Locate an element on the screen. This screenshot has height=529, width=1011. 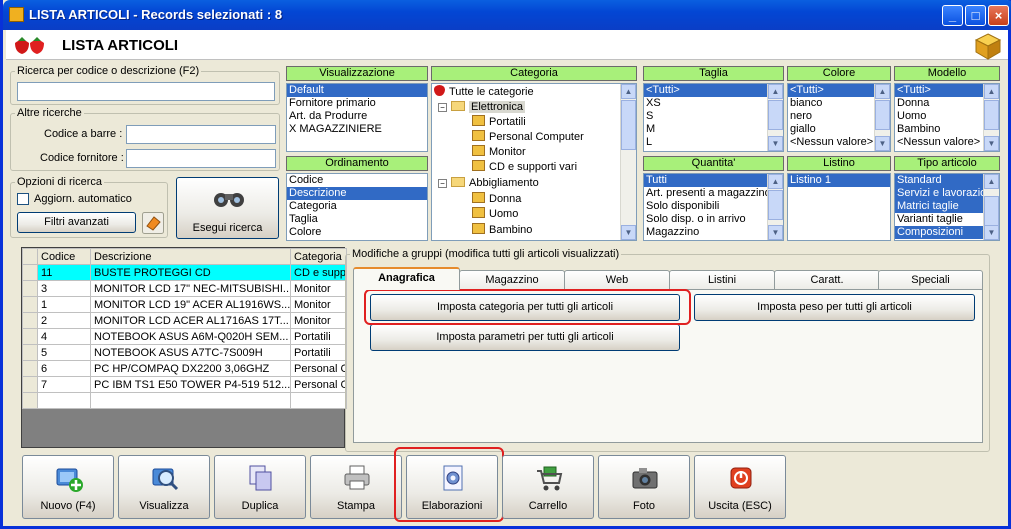
cell-descrizione: NOTEBOOK ASUS A7TC-7S009H is located at coordinates (190, 352).